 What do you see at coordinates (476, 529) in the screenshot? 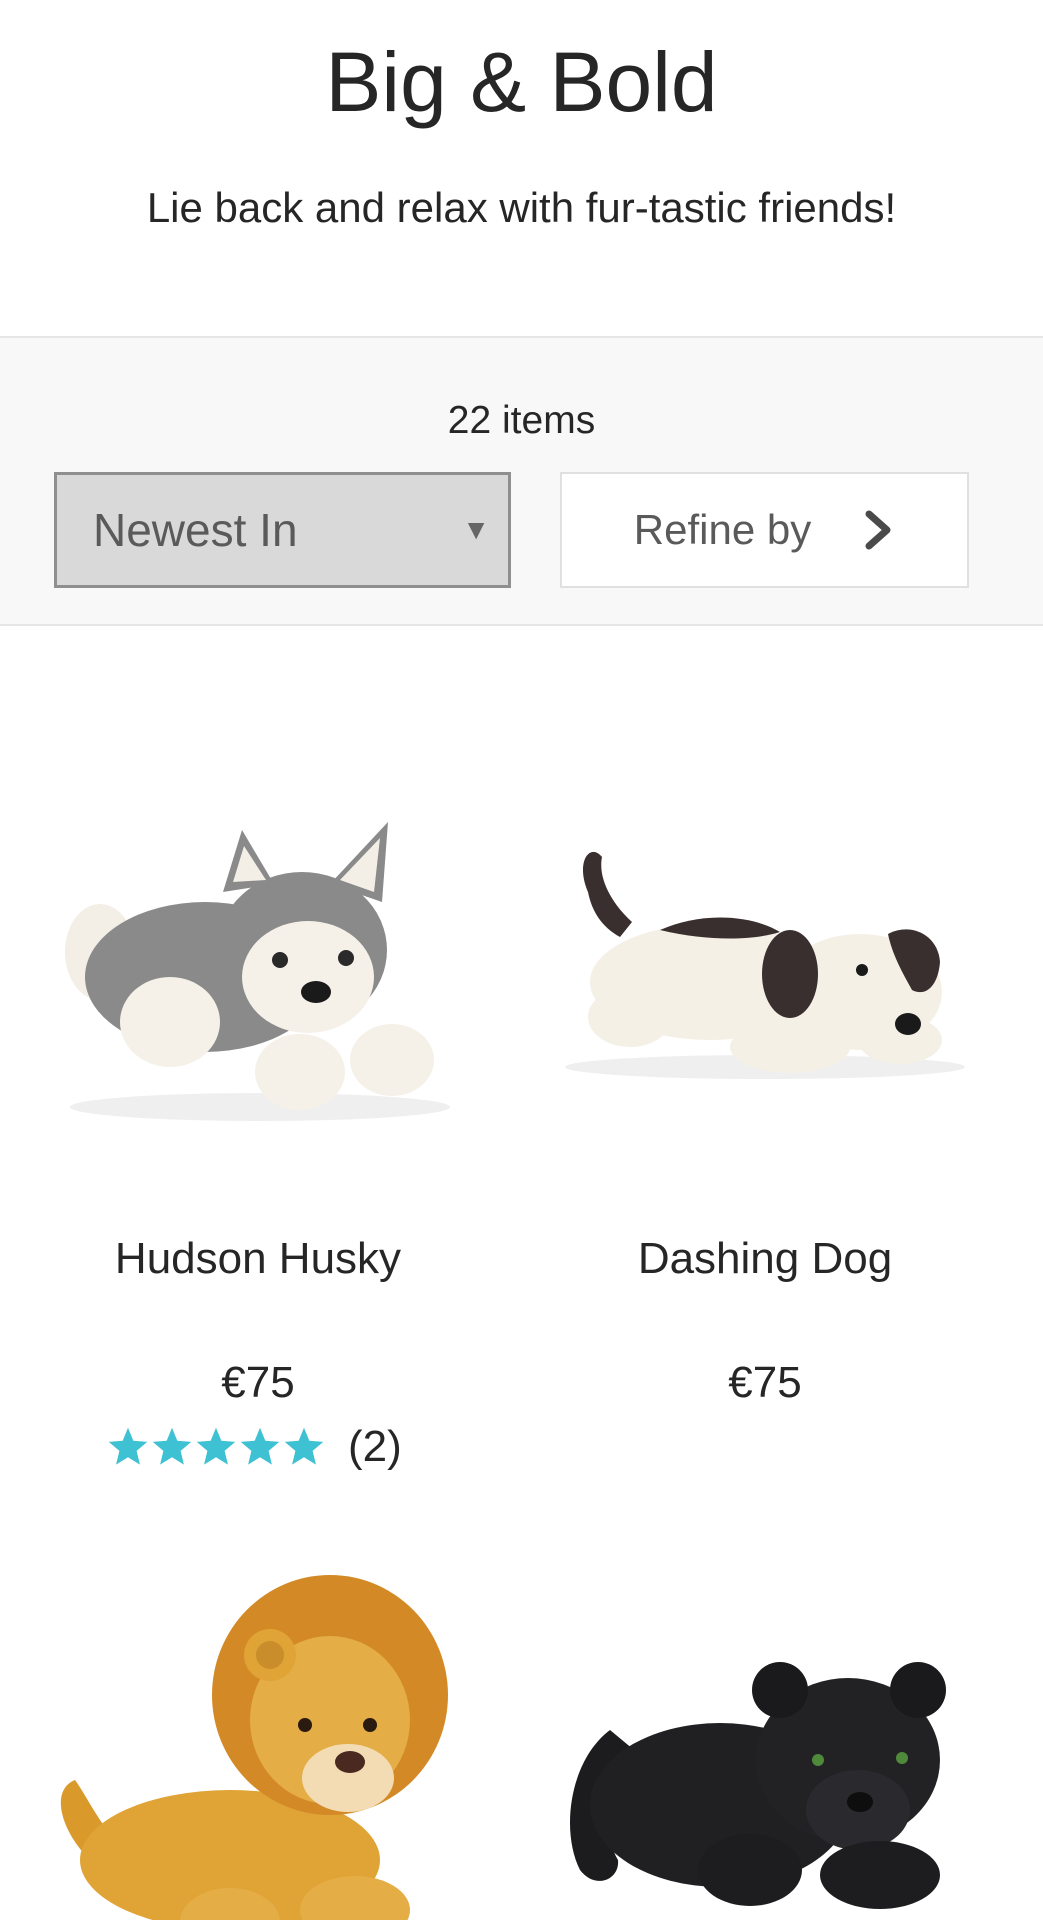
I see `dropdown-caret-icon: ▼` at bounding box center [476, 529].